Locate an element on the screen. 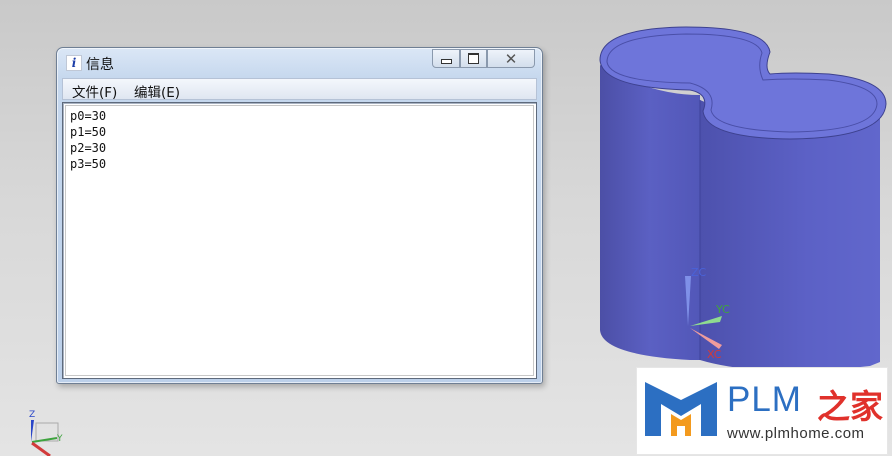 This screenshot has width=892, height=456. mini-triad-icon is located at coordinates (45, 438).